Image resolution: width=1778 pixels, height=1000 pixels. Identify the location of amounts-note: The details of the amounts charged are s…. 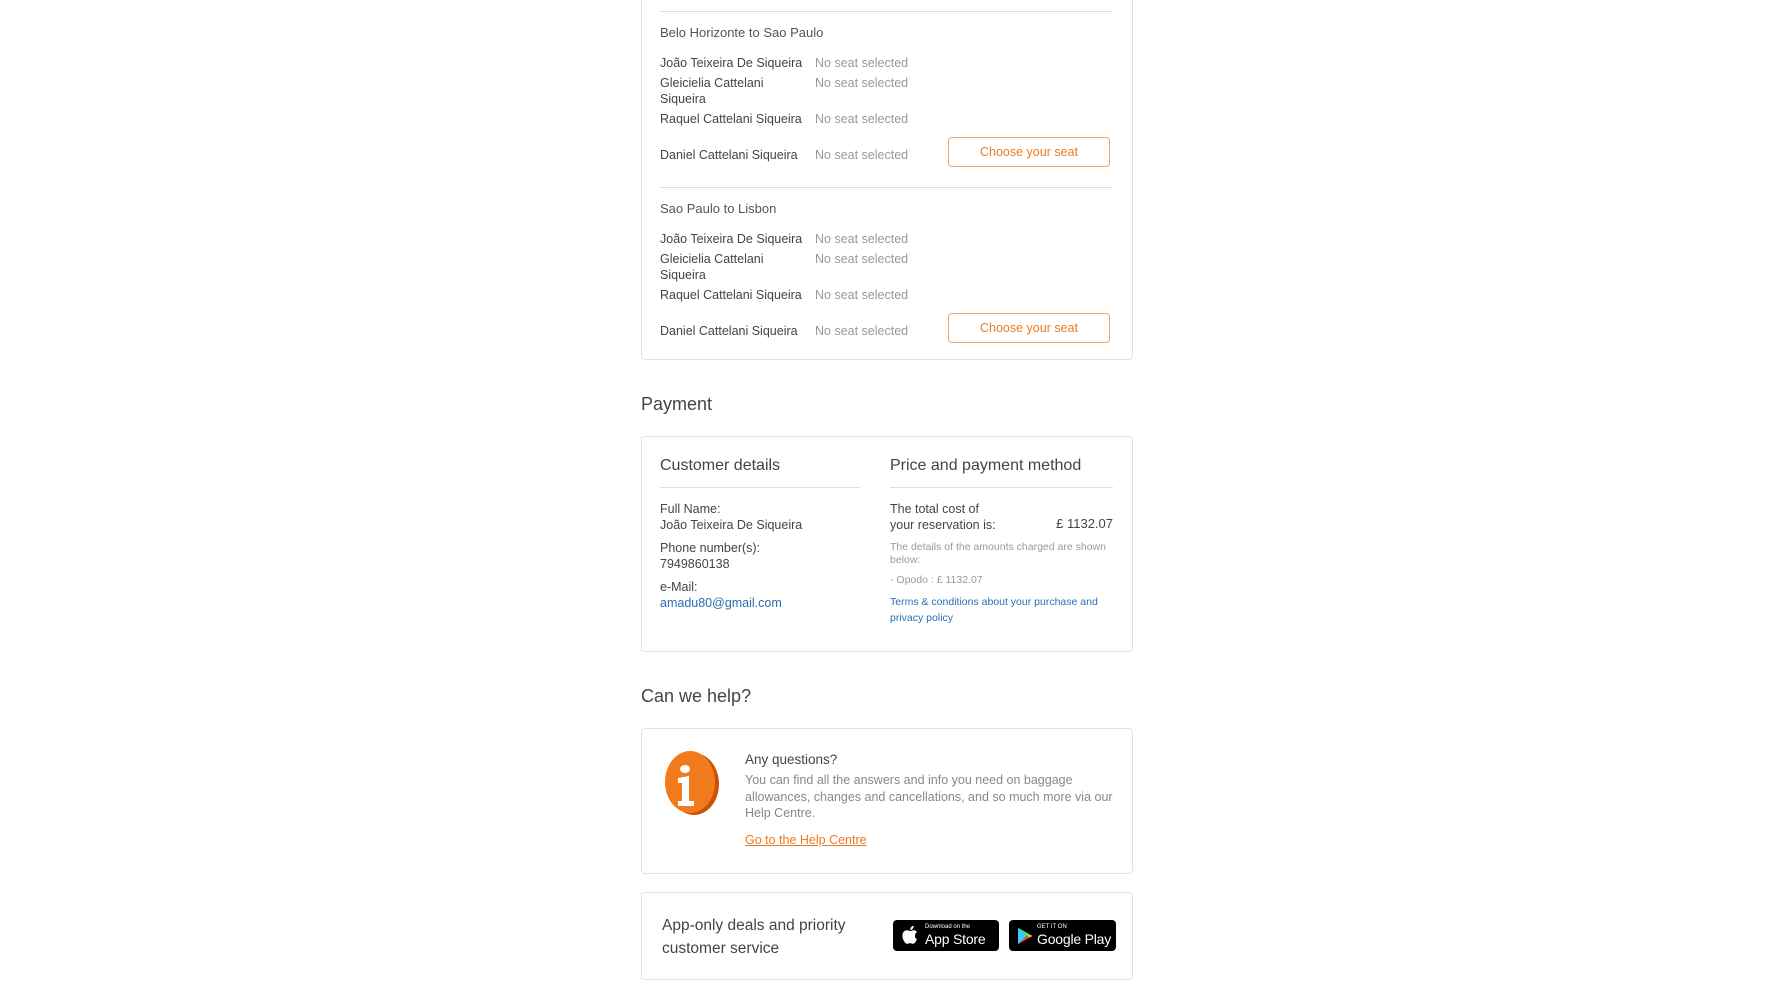
(998, 553).